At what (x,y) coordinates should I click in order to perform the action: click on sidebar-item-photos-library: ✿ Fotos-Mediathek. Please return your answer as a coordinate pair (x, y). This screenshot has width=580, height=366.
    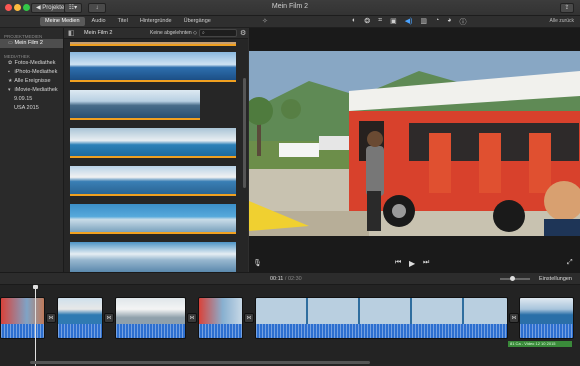
    Looking at the image, I should click on (31, 63).